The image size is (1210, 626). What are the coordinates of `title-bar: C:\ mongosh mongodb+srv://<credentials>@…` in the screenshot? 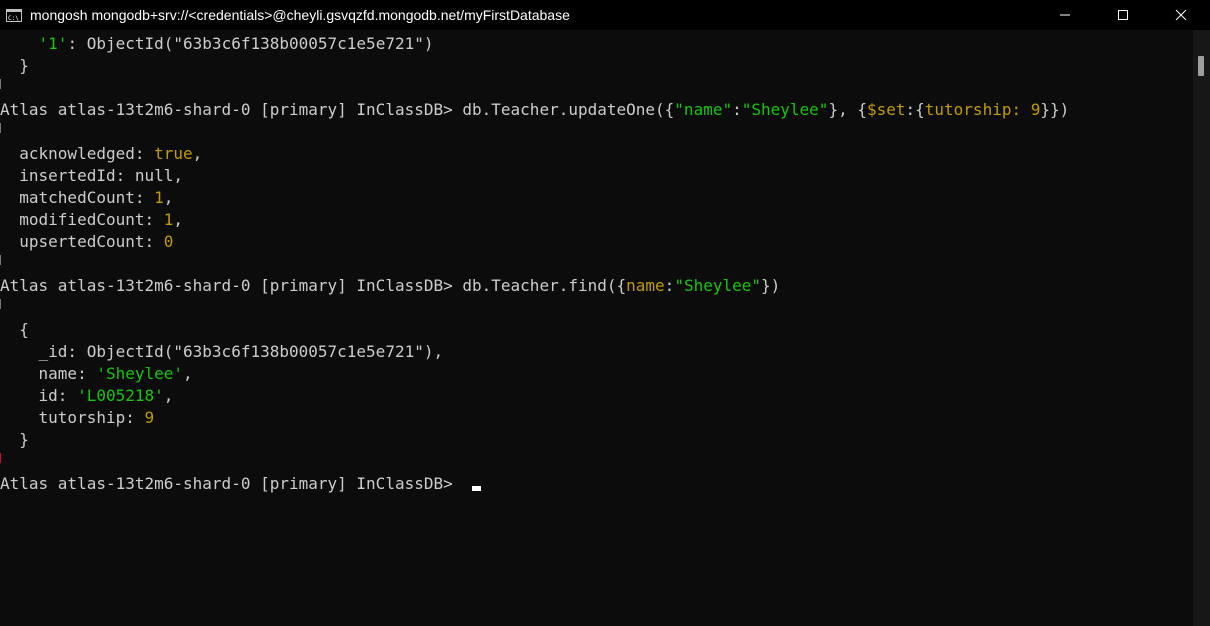 It's located at (605, 15).